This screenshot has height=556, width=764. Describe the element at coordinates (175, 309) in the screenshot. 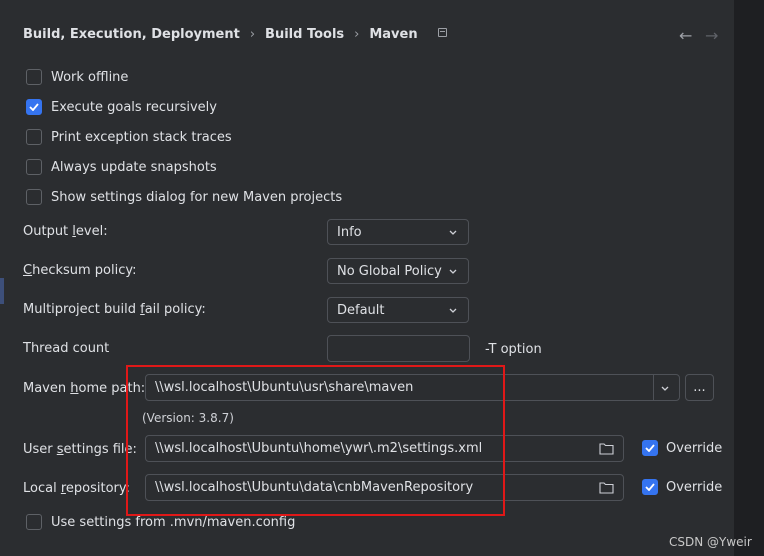

I see `label-text: ail policy:` at that location.